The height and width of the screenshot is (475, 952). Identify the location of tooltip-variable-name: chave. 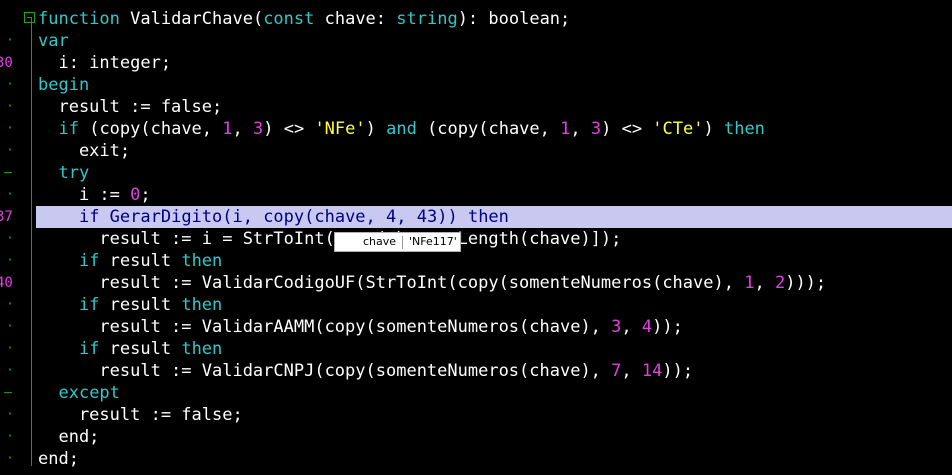
(380, 241).